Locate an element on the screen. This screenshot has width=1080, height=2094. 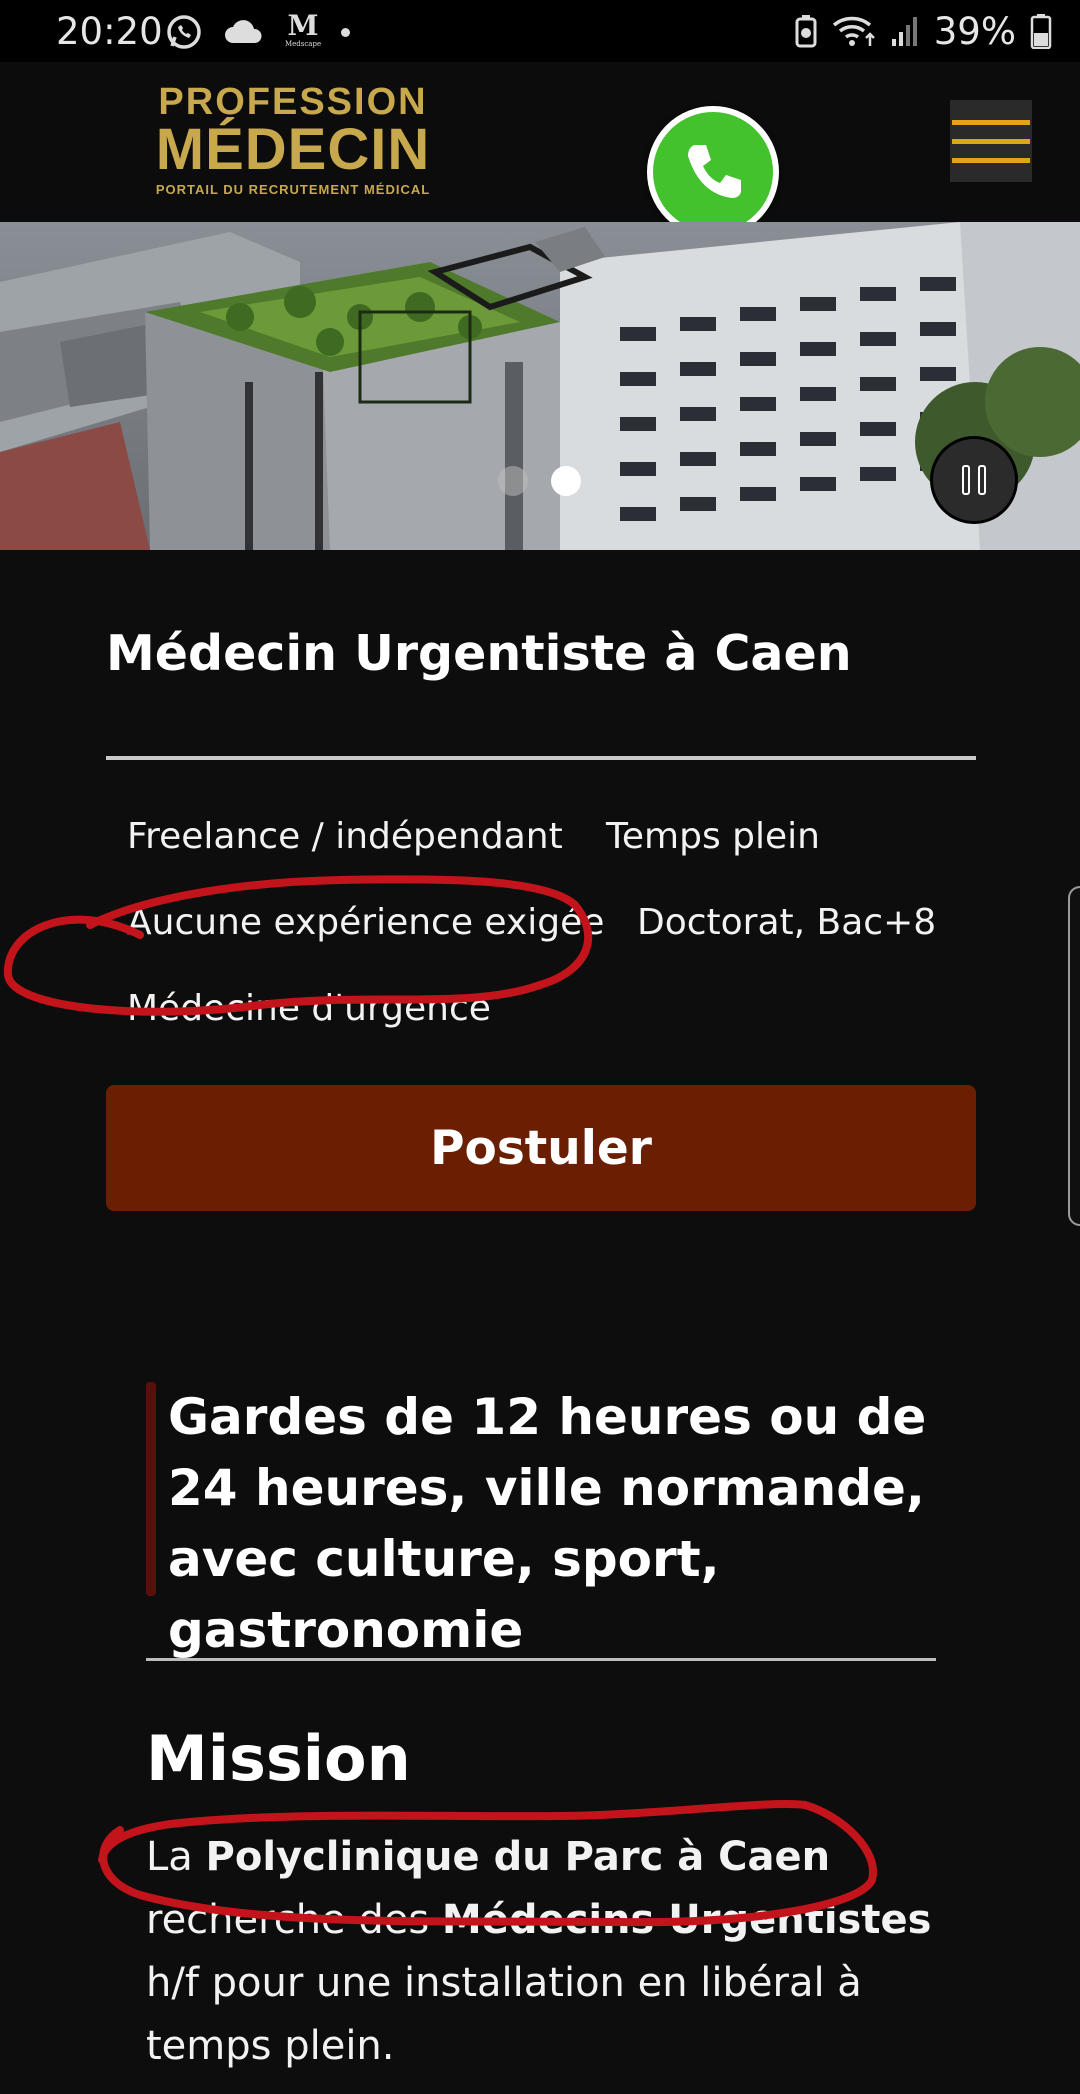
call-button is located at coordinates (713, 172).